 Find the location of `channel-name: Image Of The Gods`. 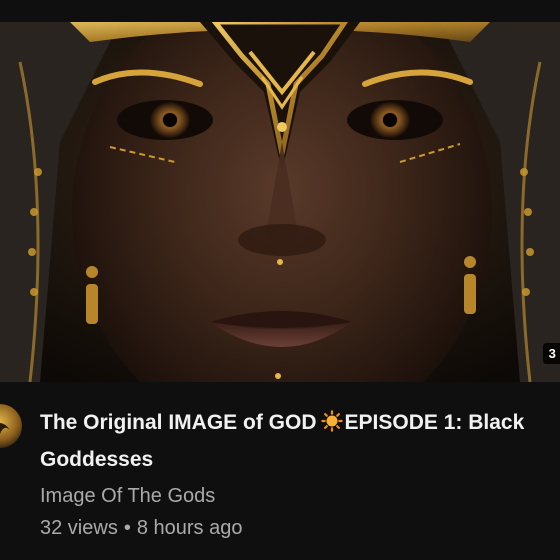

channel-name: Image Of The Gods is located at coordinates (127, 496).